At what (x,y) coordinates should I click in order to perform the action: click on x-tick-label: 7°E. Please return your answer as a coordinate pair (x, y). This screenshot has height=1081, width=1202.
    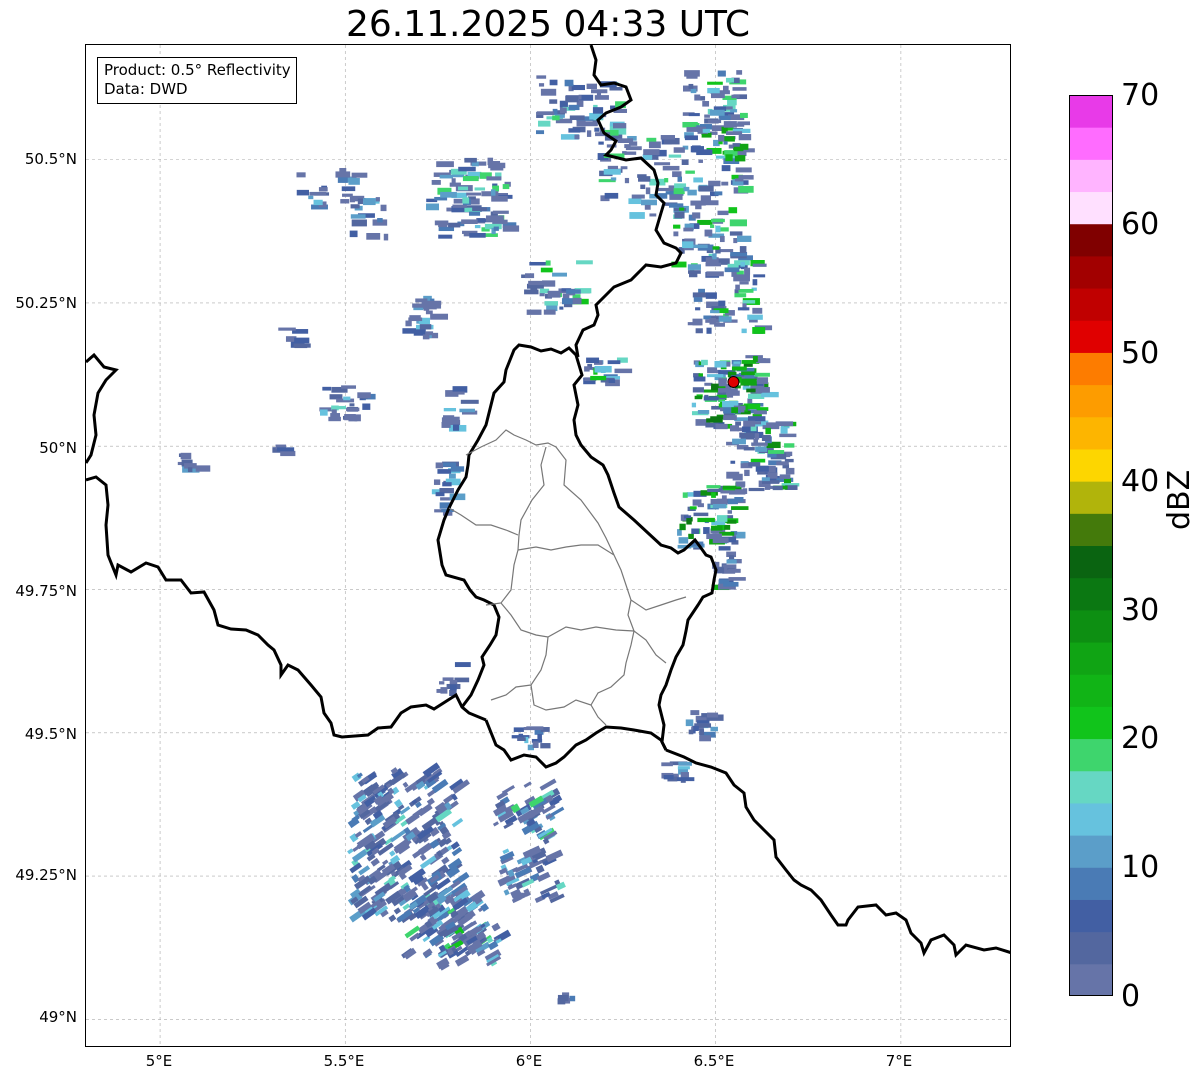
    Looking at the image, I should click on (899, 1061).